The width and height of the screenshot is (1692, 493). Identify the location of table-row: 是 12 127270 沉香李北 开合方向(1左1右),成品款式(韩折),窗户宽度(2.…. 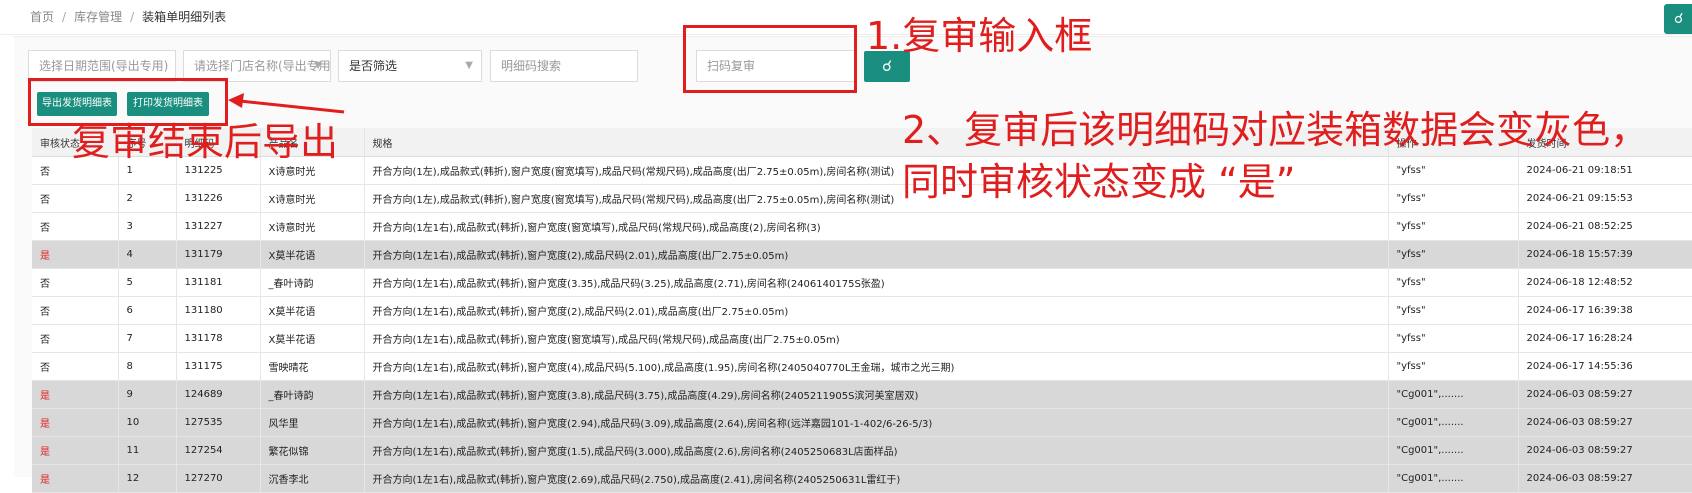
(862, 478).